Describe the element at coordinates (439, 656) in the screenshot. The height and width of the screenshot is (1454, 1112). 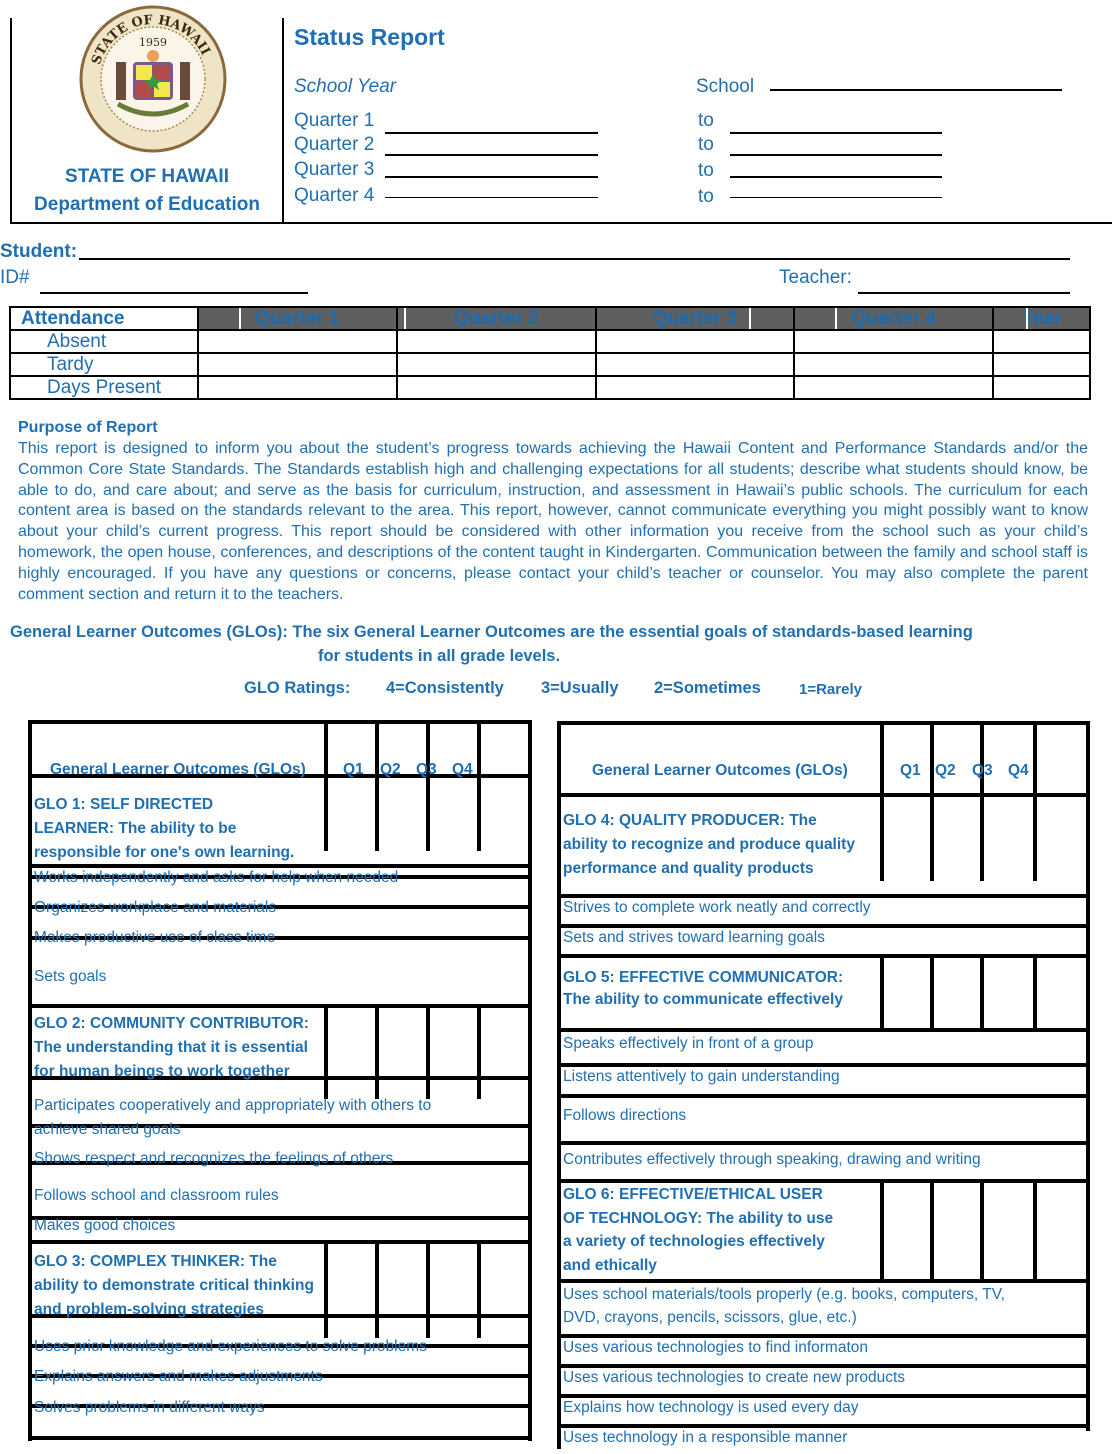
I see `glo-intro-line-2: for students in all grade levels.` at that location.